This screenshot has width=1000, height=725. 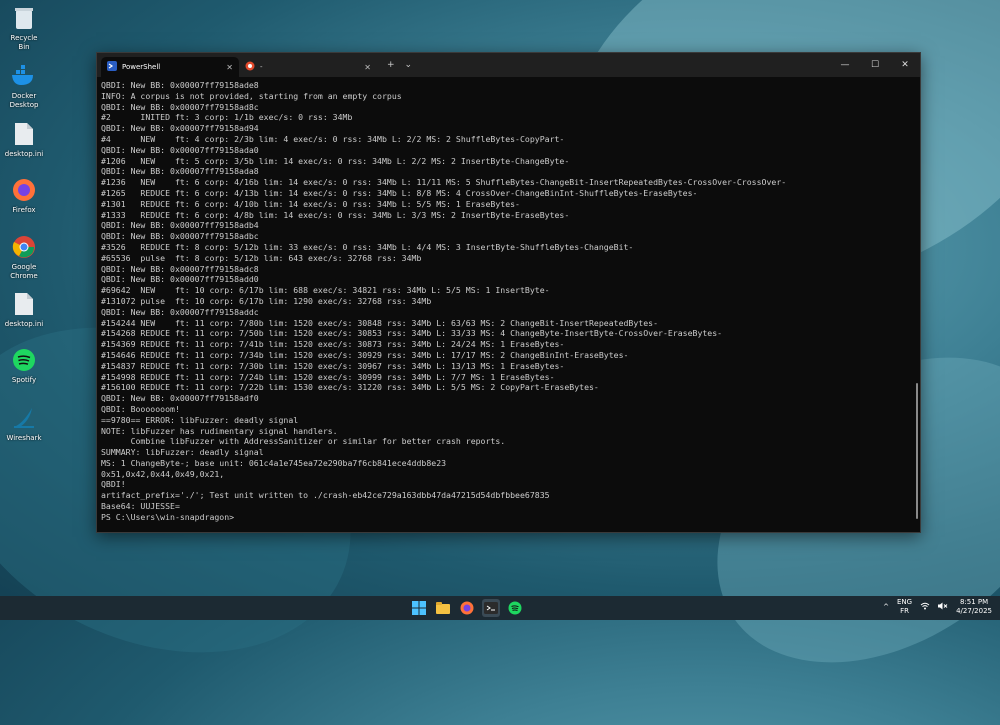 I want to click on console-line: QBDI: New BB: 0x00007ff79158adc8, so click(x=180, y=268).